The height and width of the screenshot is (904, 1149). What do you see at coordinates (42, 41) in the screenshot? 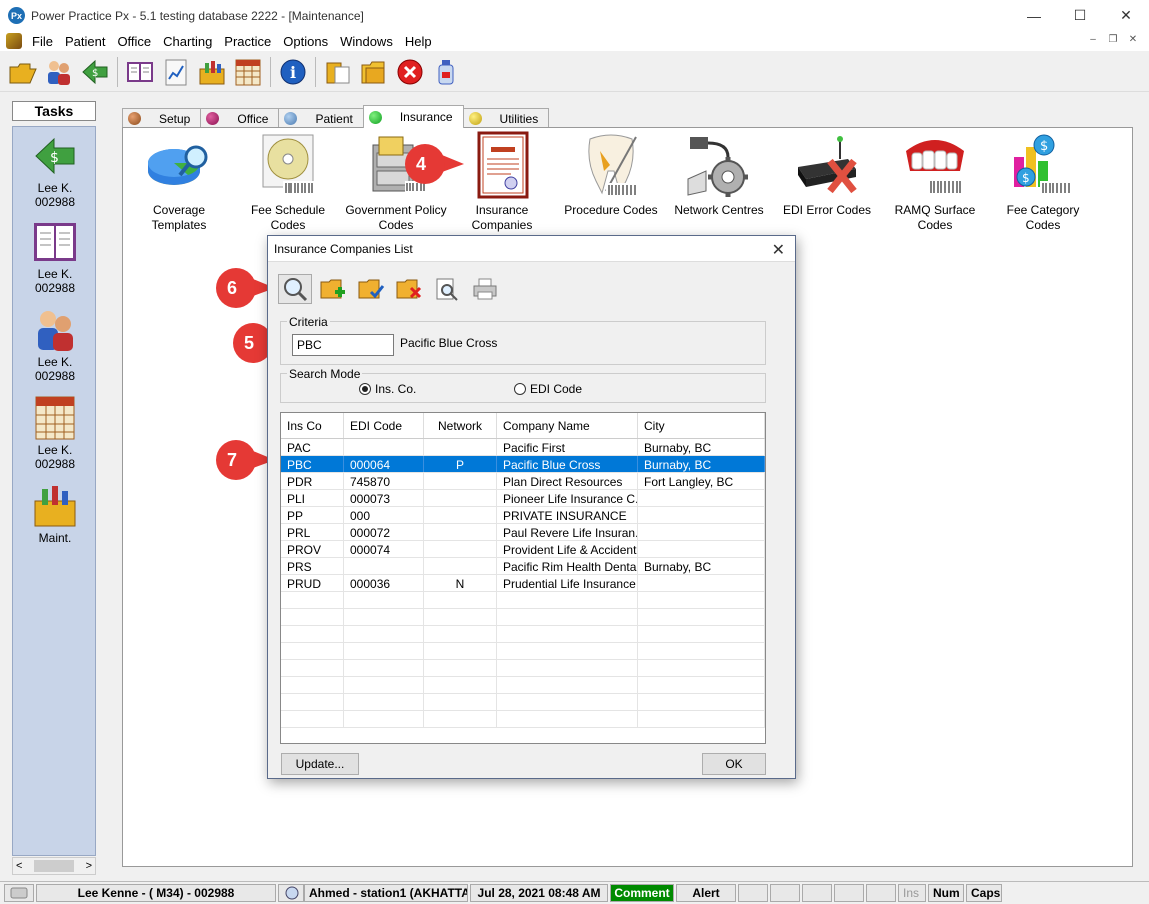
I see `menu-file: File` at bounding box center [42, 41].